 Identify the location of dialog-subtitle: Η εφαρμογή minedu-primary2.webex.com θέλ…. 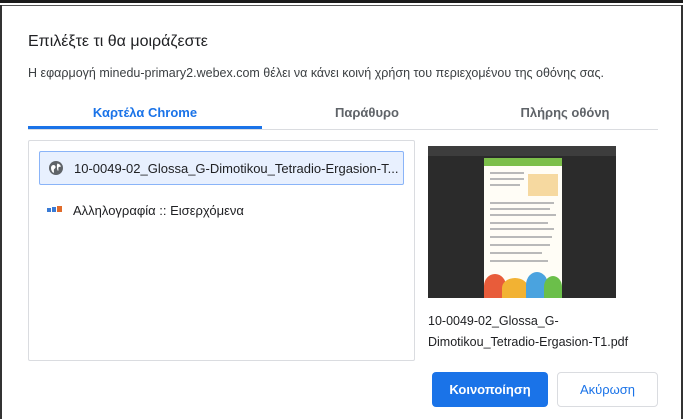
(316, 73).